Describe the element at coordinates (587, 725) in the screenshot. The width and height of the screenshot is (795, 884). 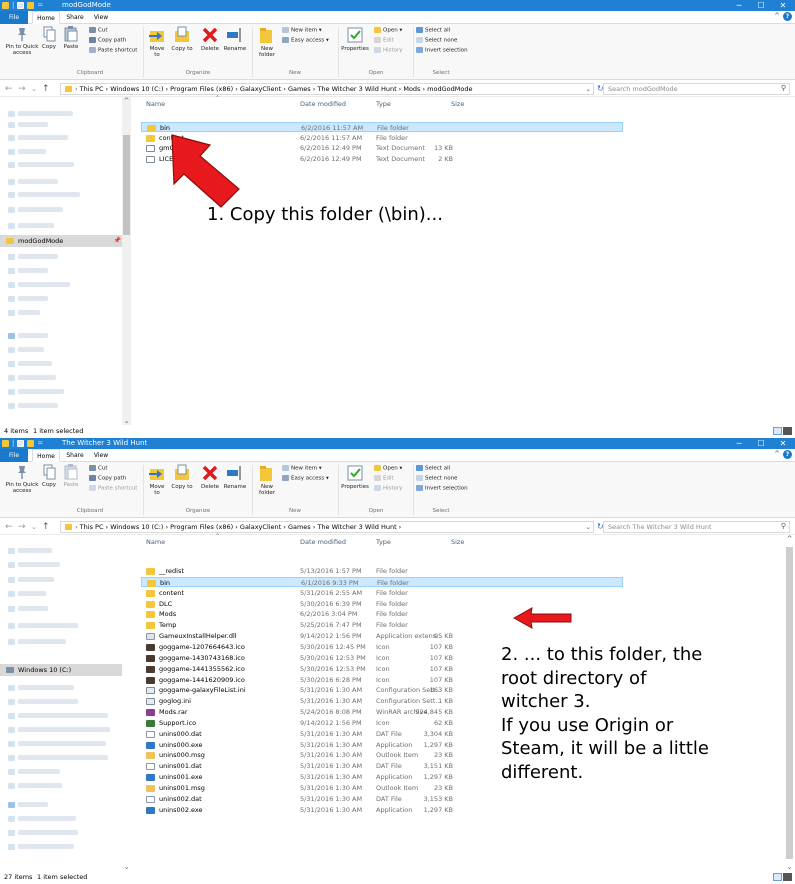
I see `instruction-line: If you use Origin or` at that location.